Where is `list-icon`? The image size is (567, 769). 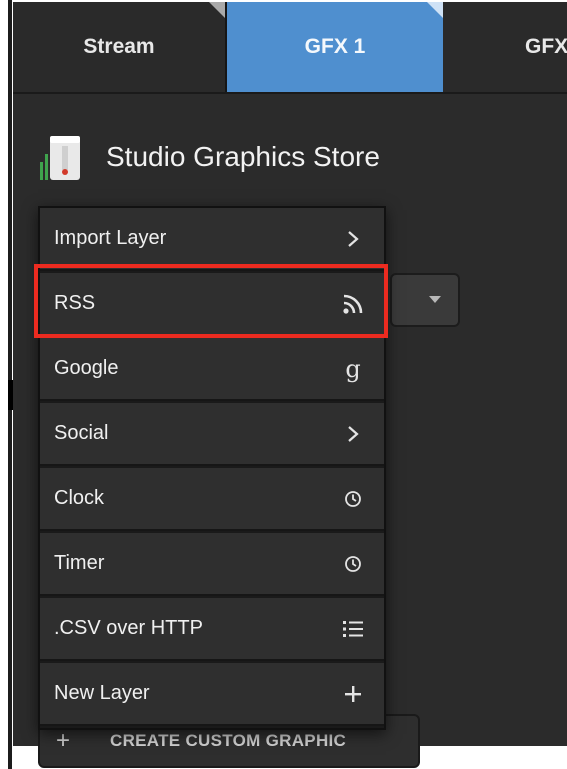 list-icon is located at coordinates (353, 629).